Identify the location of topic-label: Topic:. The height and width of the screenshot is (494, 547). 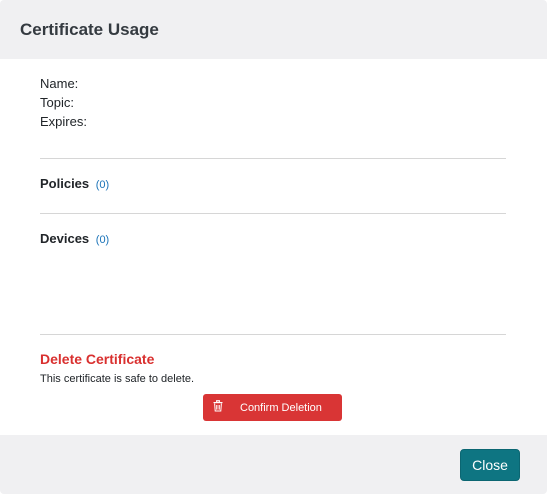
(57, 102).